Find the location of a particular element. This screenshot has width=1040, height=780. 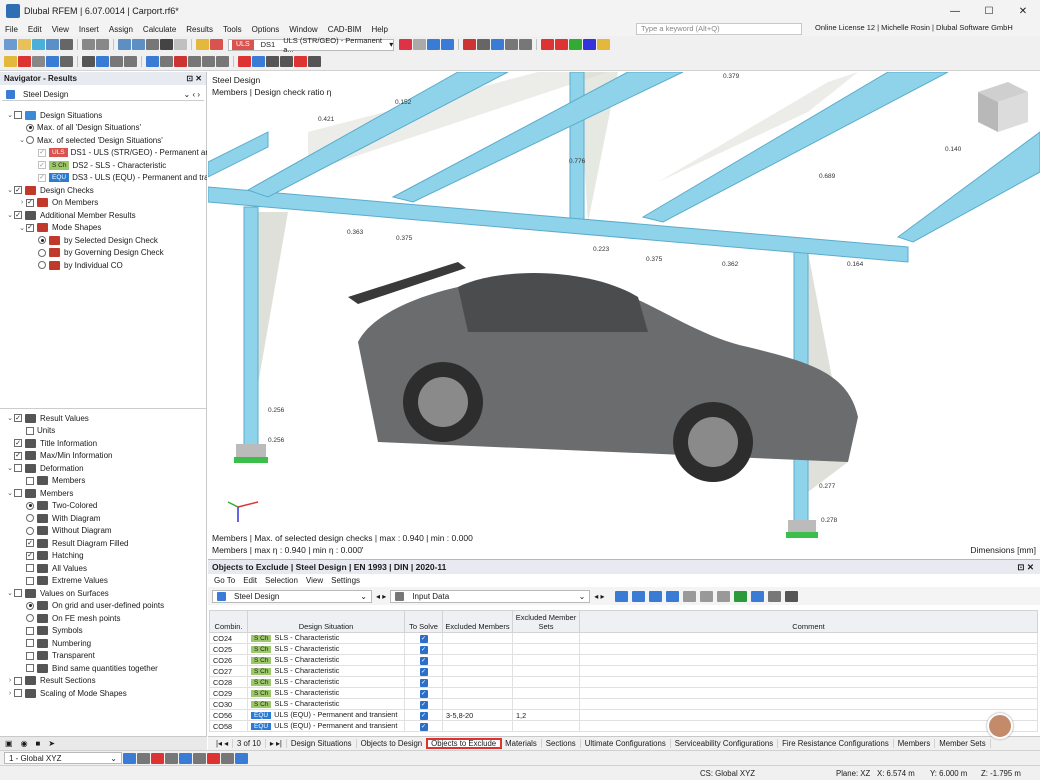

dxf-icon is located at coordinates (199, 758).